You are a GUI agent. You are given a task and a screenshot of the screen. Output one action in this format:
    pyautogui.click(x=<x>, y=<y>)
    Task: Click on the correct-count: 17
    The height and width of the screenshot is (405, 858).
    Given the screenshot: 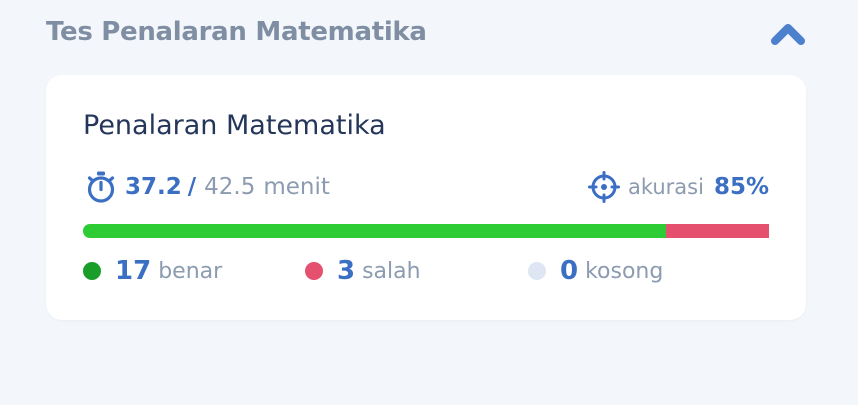 What is the action you would take?
    pyautogui.click(x=133, y=271)
    